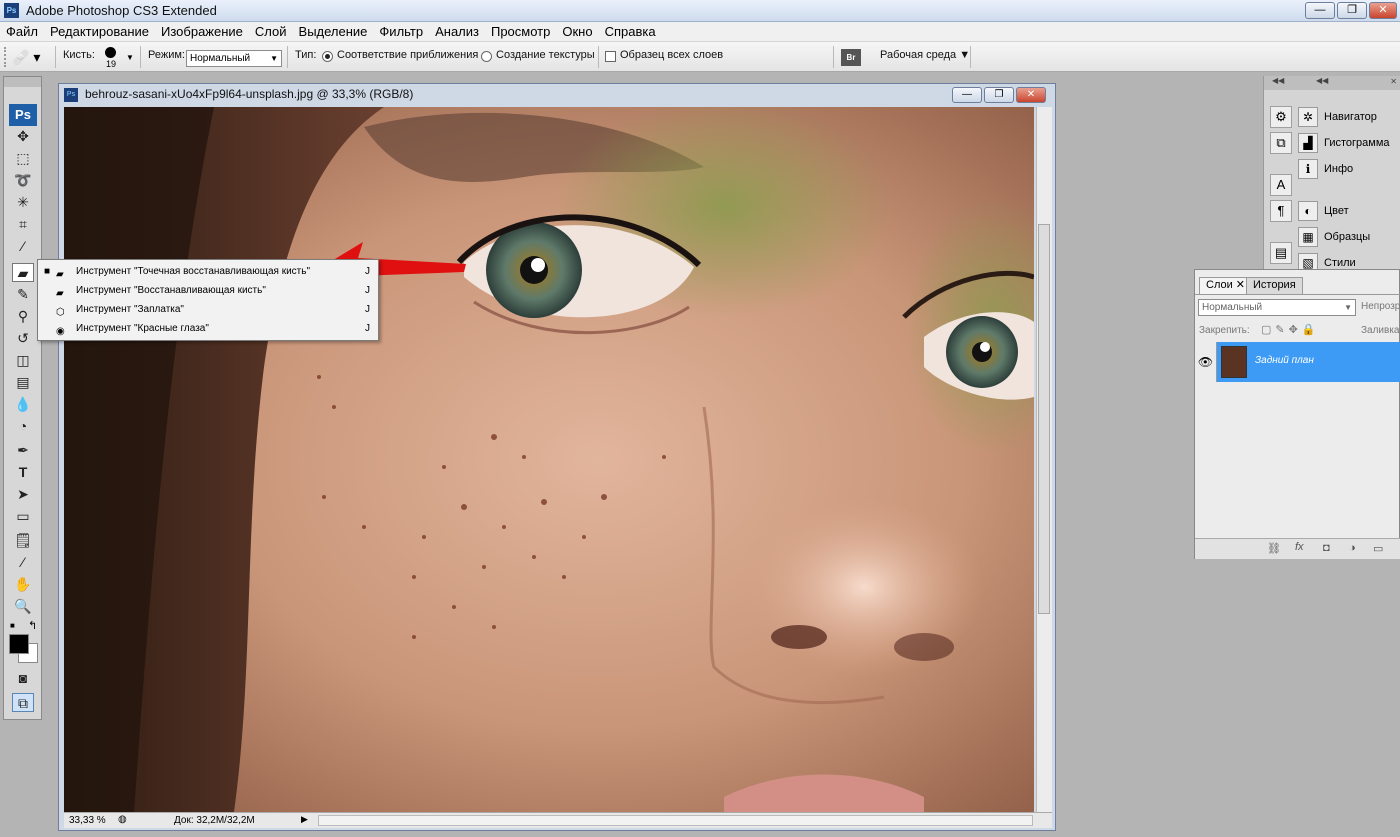 This screenshot has height=837, width=1400. Describe the element at coordinates (1206, 362) in the screenshot. I see `visibility-eye-icon: 👁` at that location.